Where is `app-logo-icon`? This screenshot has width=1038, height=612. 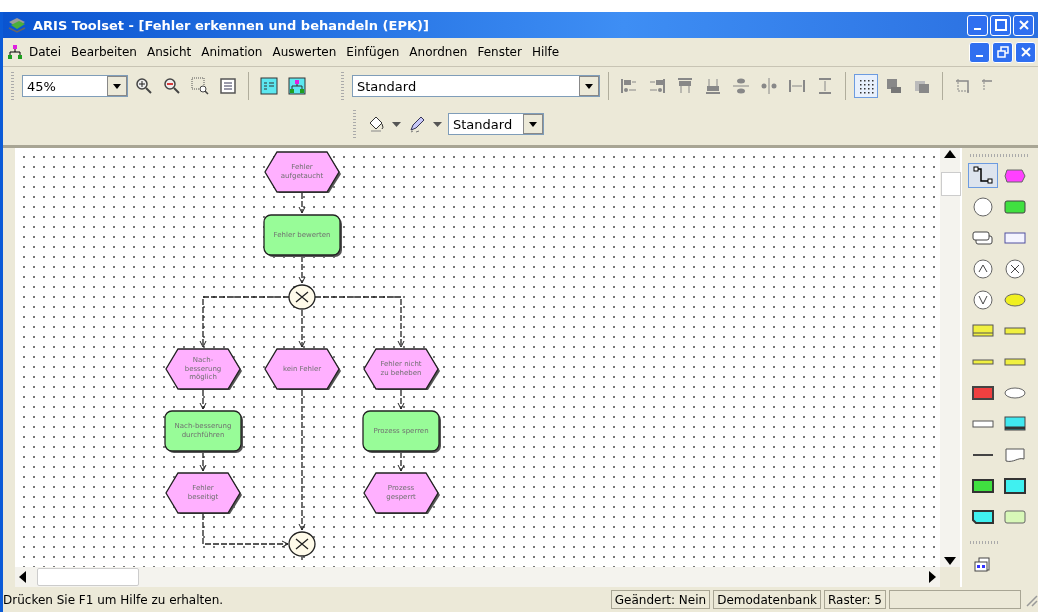
app-logo-icon is located at coordinates (17, 25).